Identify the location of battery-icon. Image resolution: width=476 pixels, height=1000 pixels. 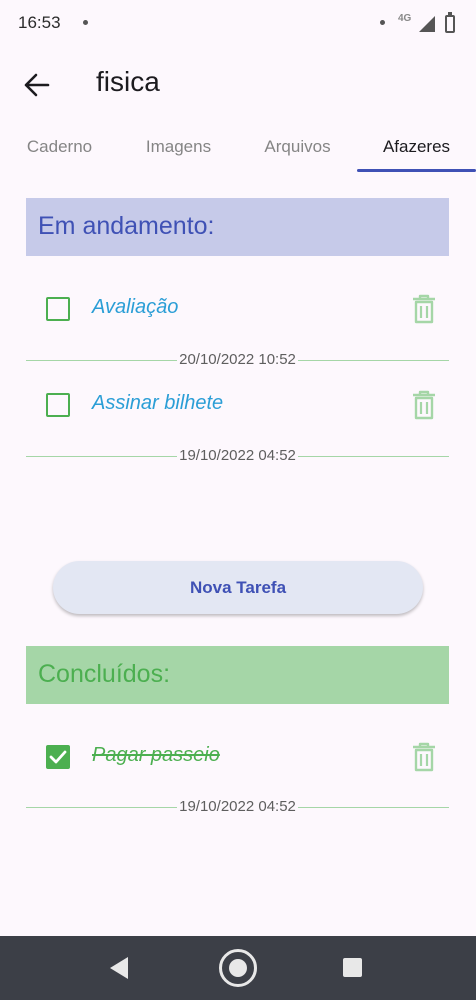
(450, 22).